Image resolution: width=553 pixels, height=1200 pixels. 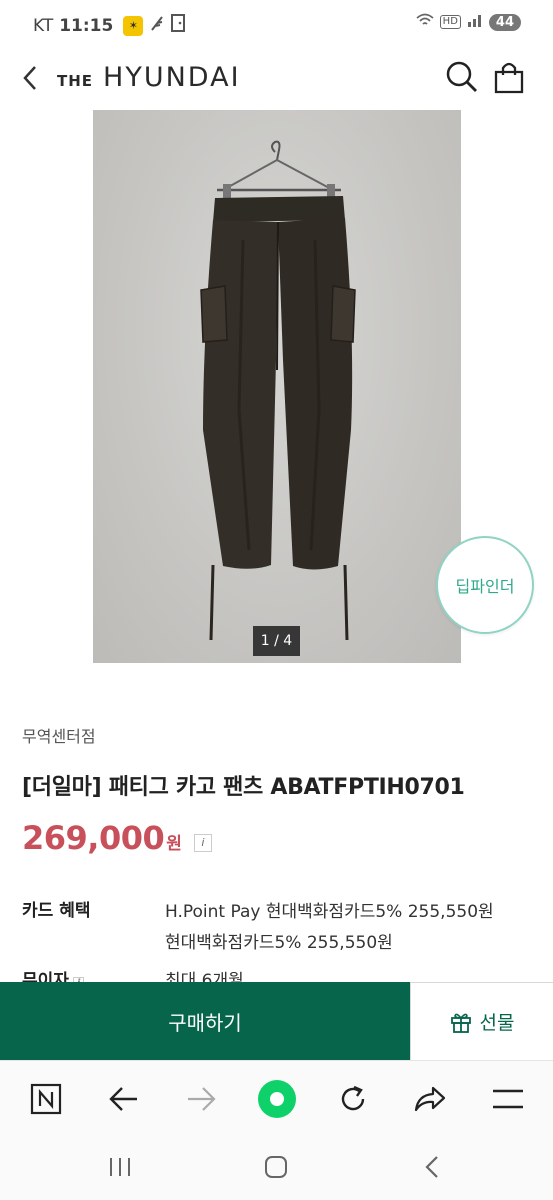 What do you see at coordinates (59, 735) in the screenshot?
I see `store-name: 무역센터점` at bounding box center [59, 735].